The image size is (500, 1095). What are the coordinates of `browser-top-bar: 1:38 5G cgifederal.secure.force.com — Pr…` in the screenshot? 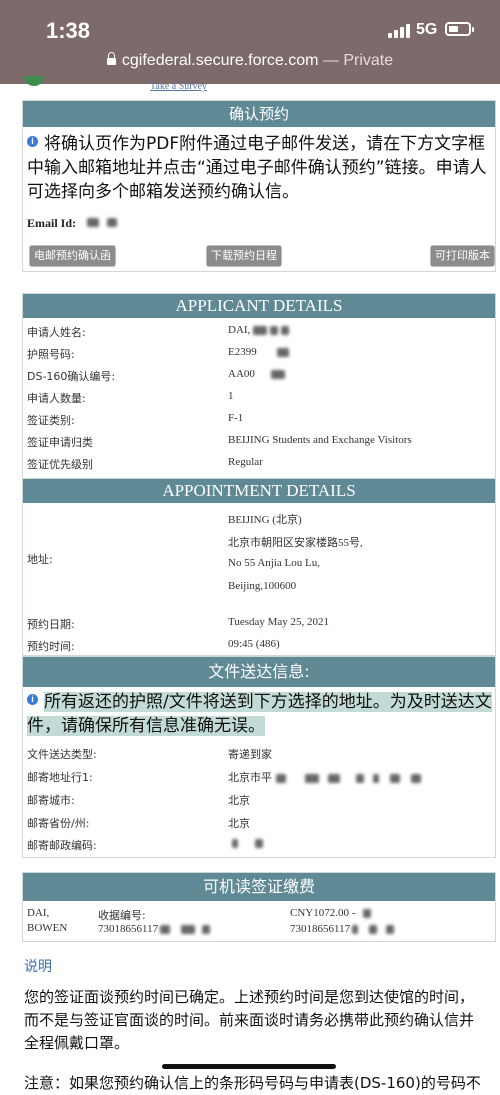 It's located at (250, 42).